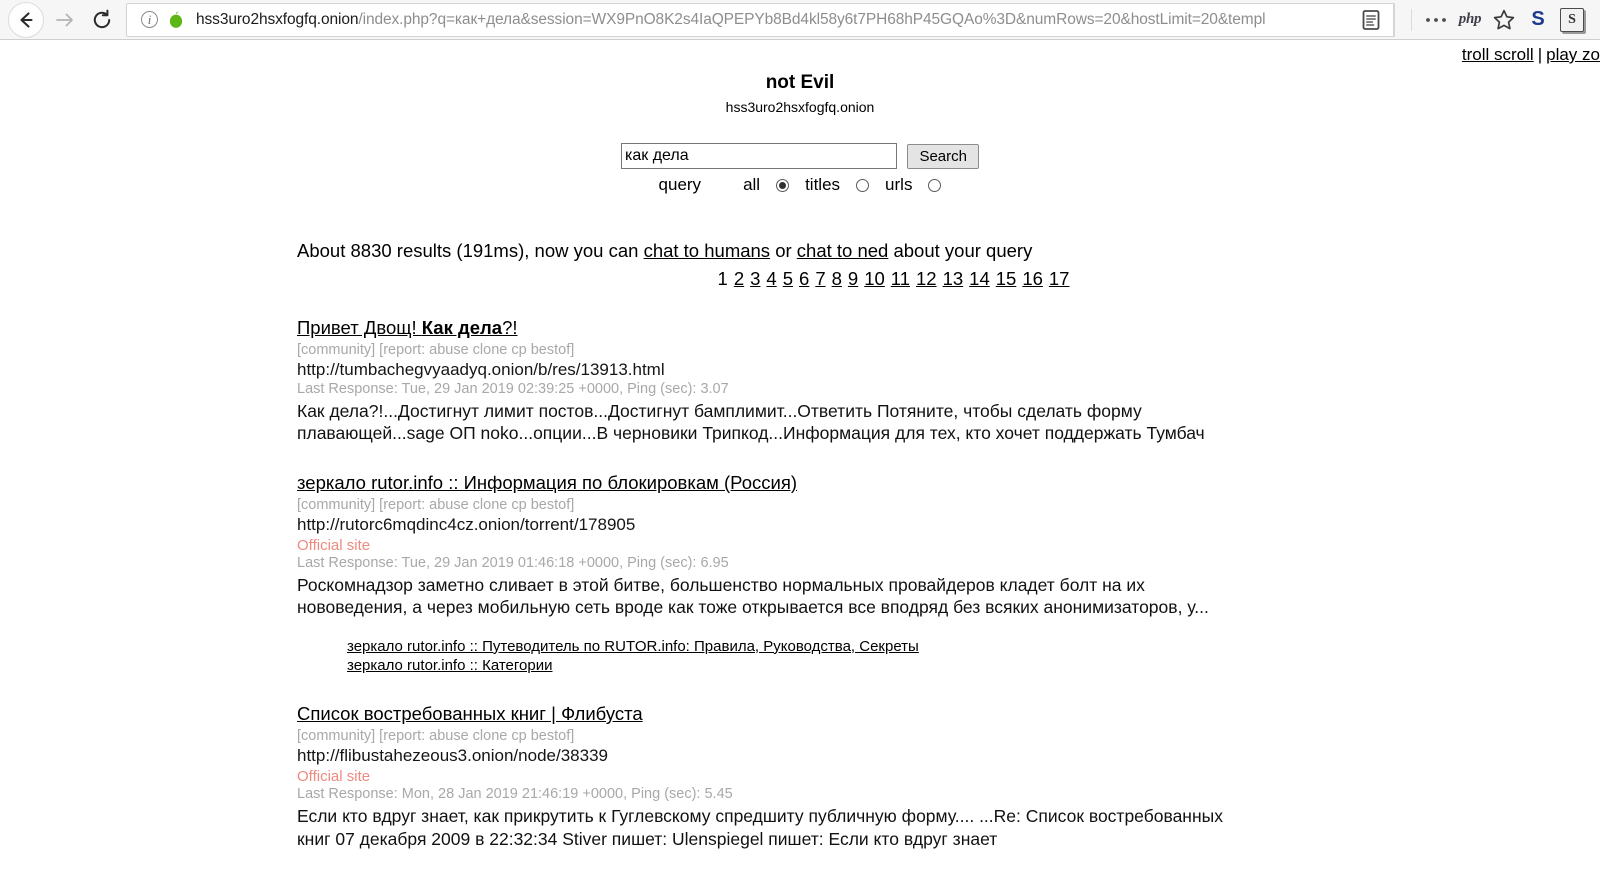  What do you see at coordinates (707, 250) in the screenshot?
I see `chat-to-humans-link: chat to humans` at bounding box center [707, 250].